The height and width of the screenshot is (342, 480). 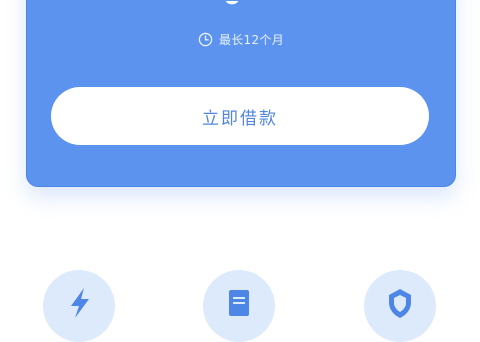 I want to click on document-icon, so click(x=239, y=303).